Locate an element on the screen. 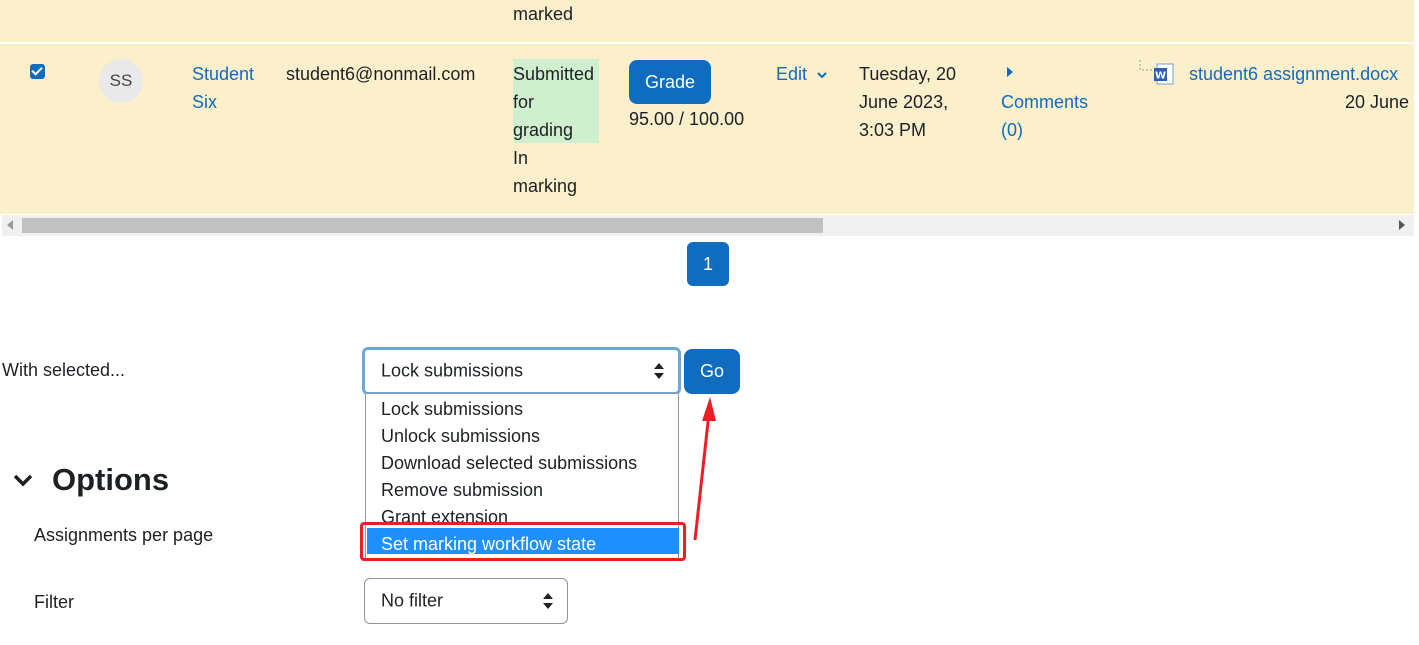 This screenshot has height=645, width=1419. bulk-action-selected-value: Lock submissions is located at coordinates (452, 370).